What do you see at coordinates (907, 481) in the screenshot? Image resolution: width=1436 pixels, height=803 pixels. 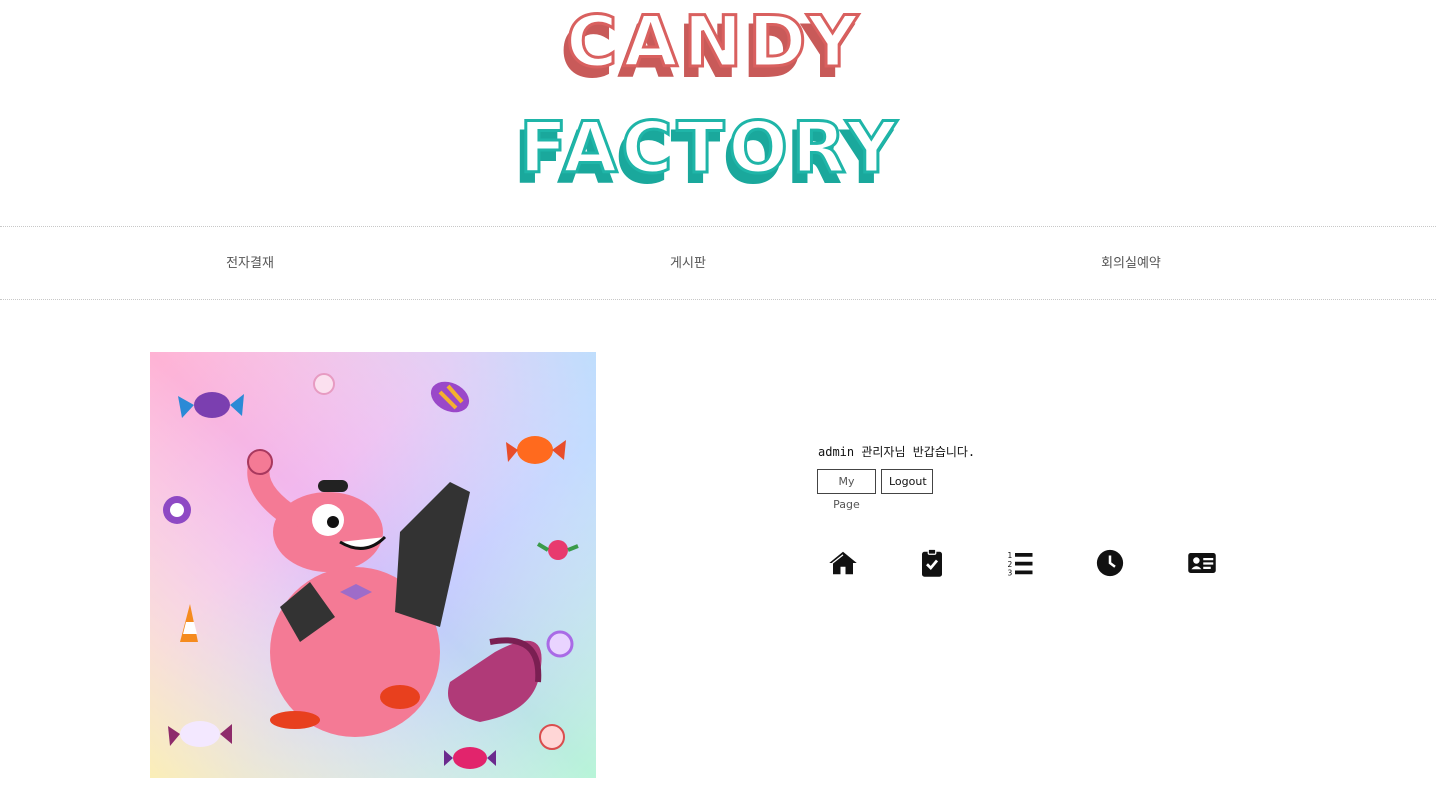 I see `logout-button: Logout` at bounding box center [907, 481].